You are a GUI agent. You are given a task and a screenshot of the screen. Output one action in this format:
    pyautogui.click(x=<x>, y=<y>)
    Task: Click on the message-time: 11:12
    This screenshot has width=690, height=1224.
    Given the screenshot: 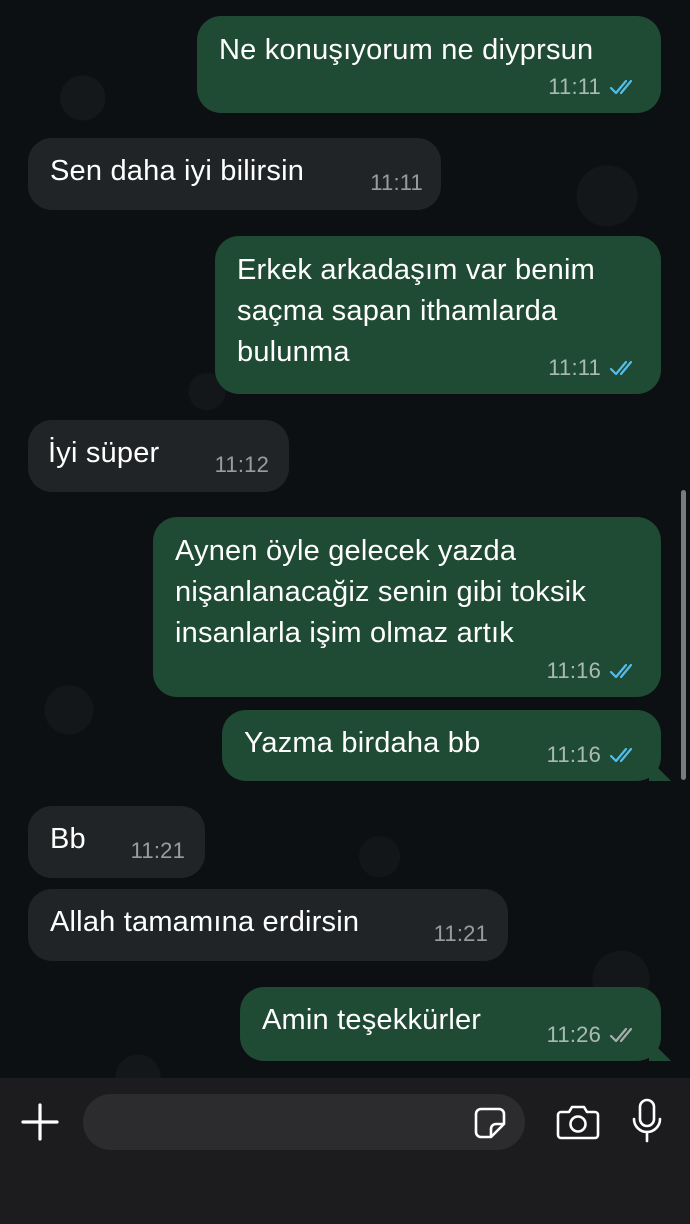 What is the action you would take?
    pyautogui.click(x=241, y=464)
    